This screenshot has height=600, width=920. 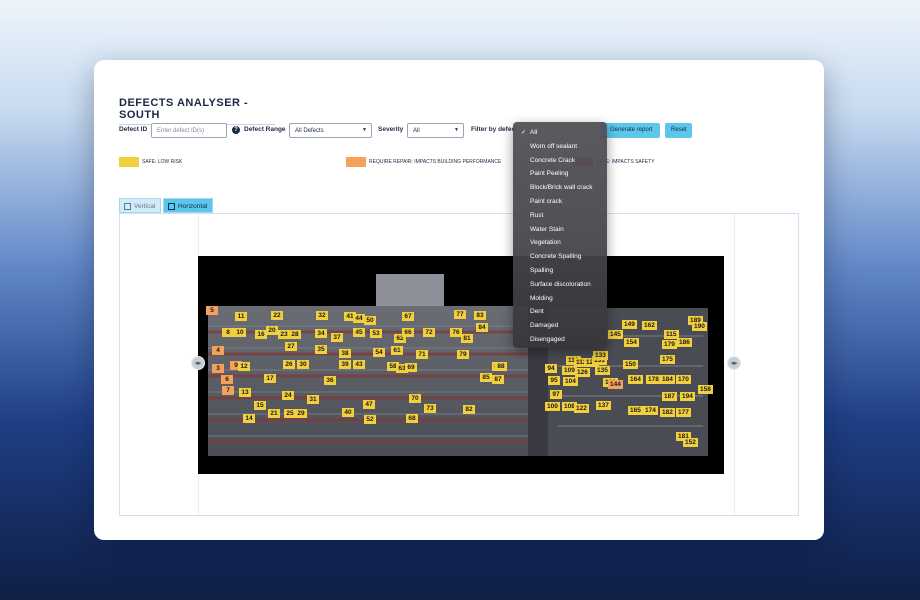 I want to click on defect-marker: 17, so click(x=270, y=378).